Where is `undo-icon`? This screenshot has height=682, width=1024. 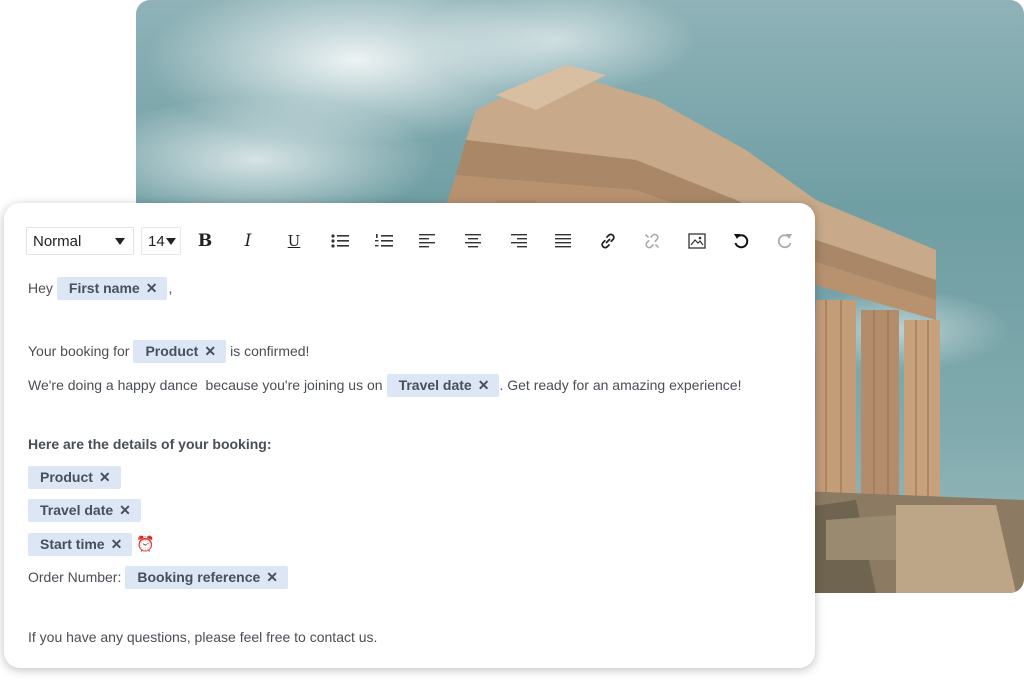
undo-icon is located at coordinates (741, 241).